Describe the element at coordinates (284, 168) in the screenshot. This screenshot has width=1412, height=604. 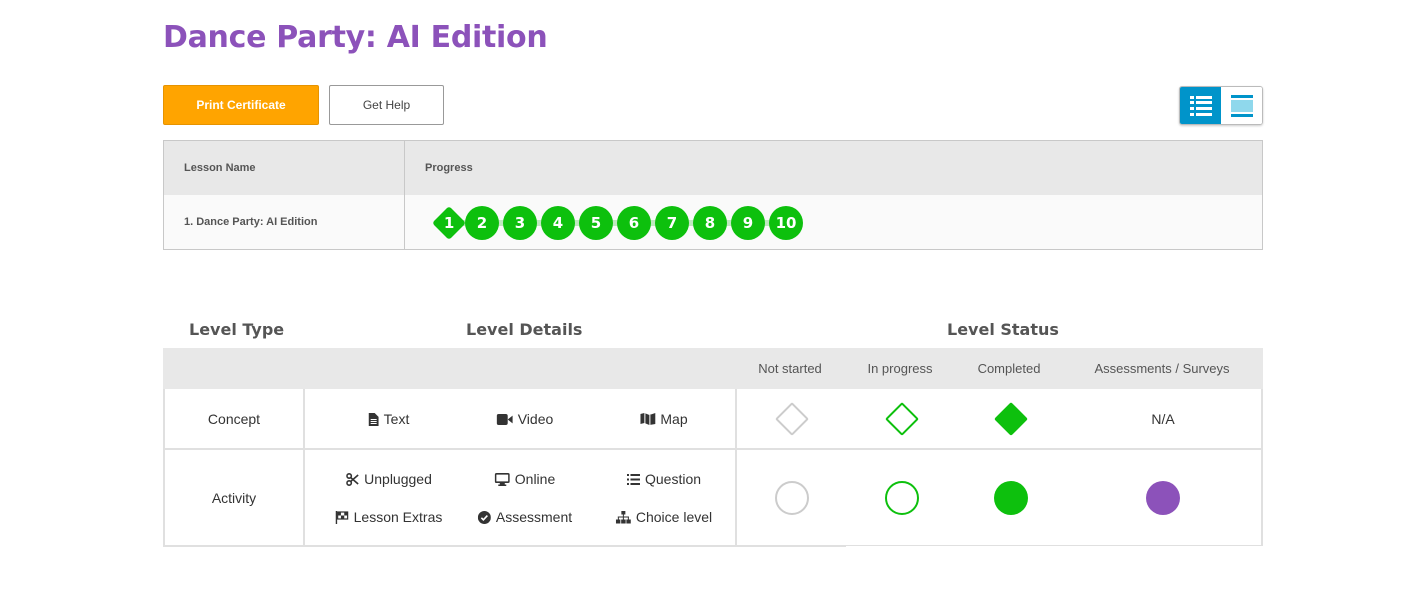
I see `lesson-name-header: Lesson Name` at that location.